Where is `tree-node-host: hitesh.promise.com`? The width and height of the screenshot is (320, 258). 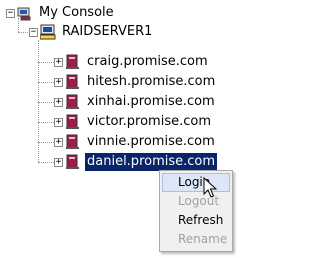
tree-node-host: hitesh.promise.com is located at coordinates (141, 82).